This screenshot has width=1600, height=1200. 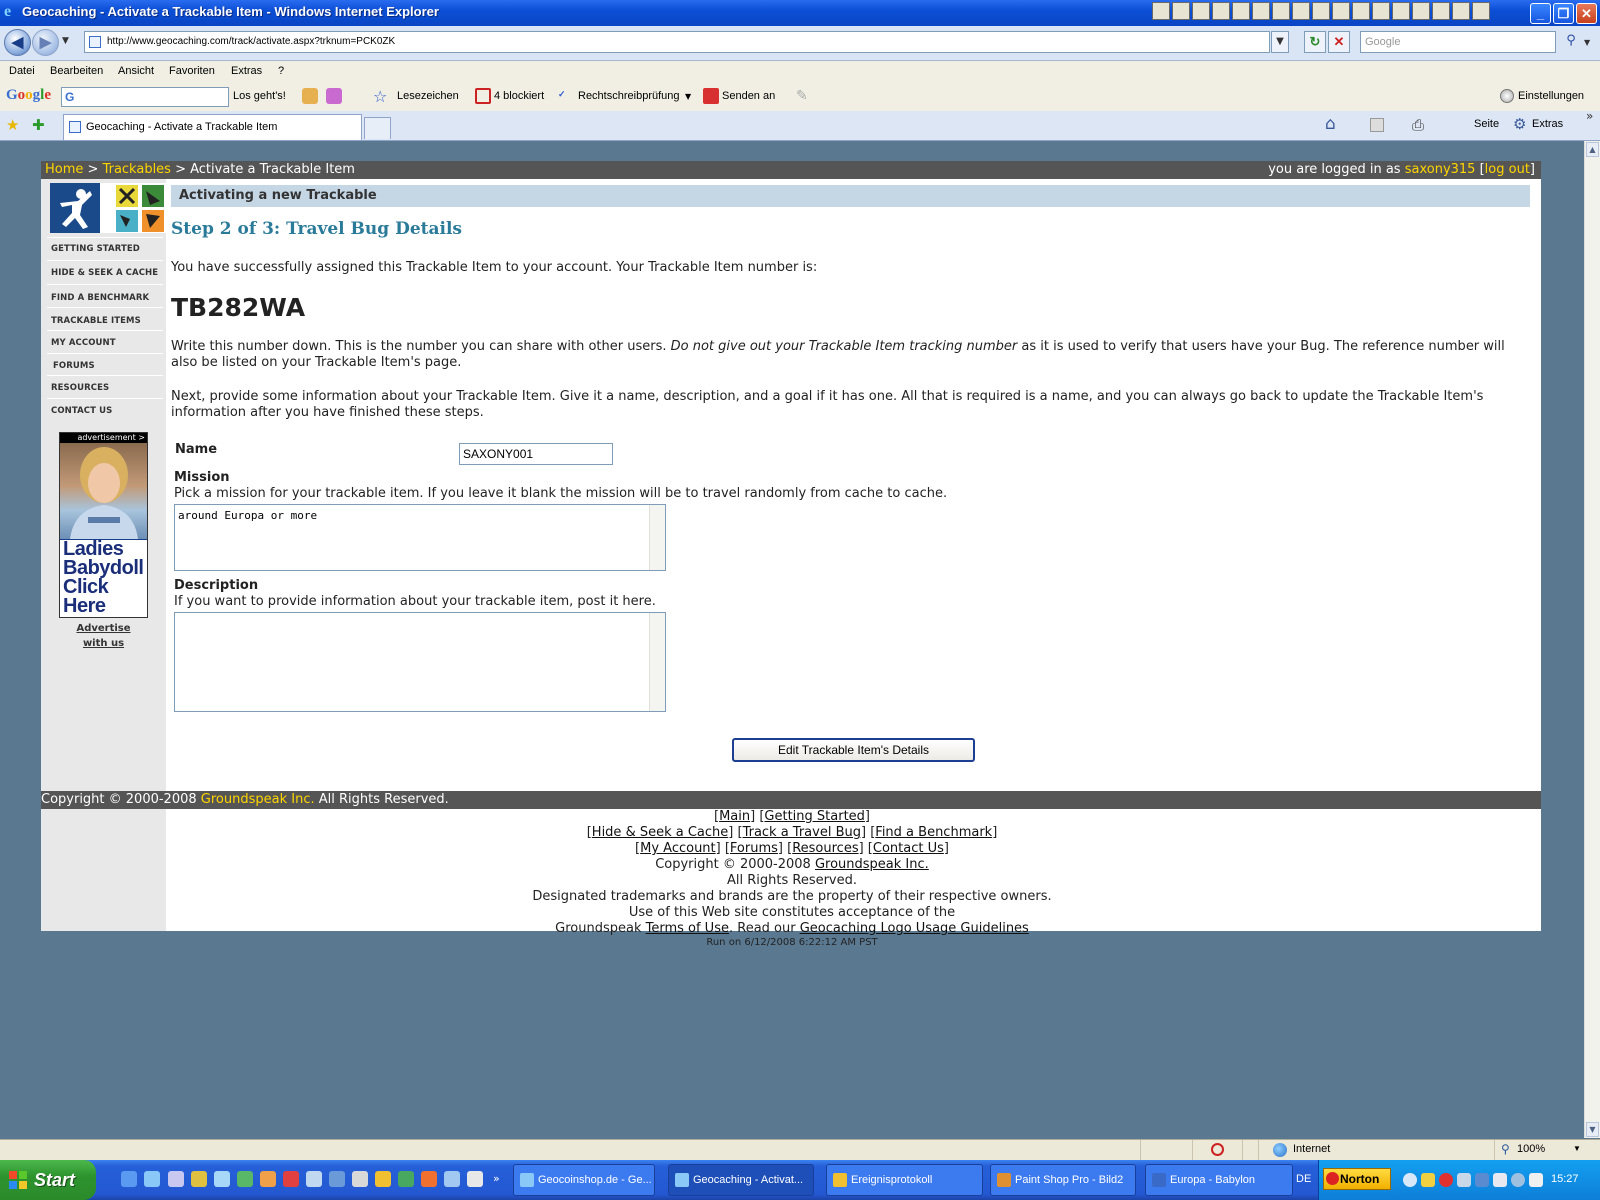 I want to click on close-button: ✕, so click(x=1586, y=13).